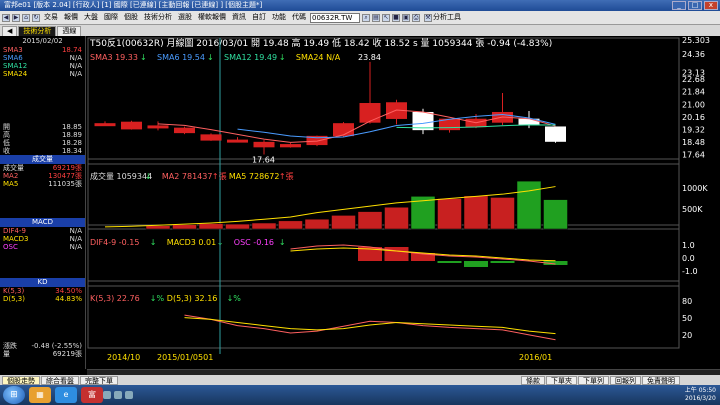 Image resolution: width=720 pixels, height=405 pixels. I want to click on info-value: -0.48 (-2.55%), so click(56, 346).